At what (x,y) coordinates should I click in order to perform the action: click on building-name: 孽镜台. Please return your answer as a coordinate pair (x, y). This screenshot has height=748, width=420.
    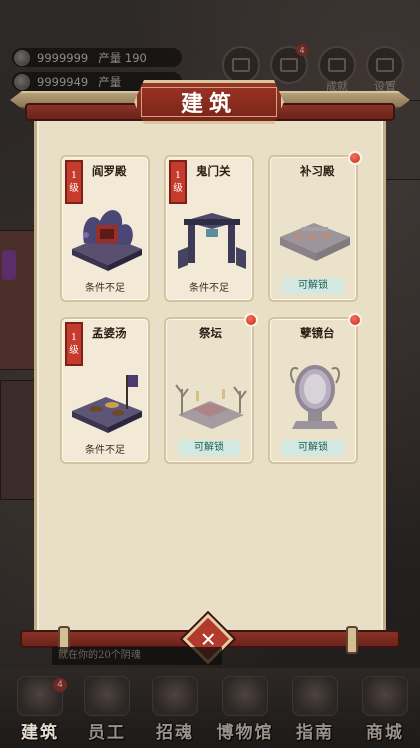
    Looking at the image, I should click on (317, 333).